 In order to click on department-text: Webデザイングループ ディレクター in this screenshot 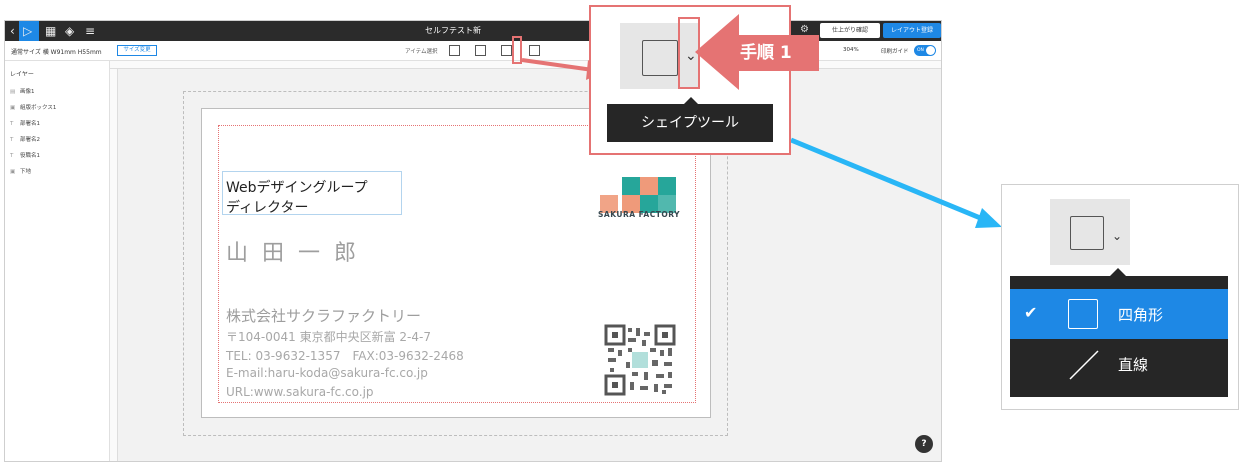, I will do `click(297, 198)`.